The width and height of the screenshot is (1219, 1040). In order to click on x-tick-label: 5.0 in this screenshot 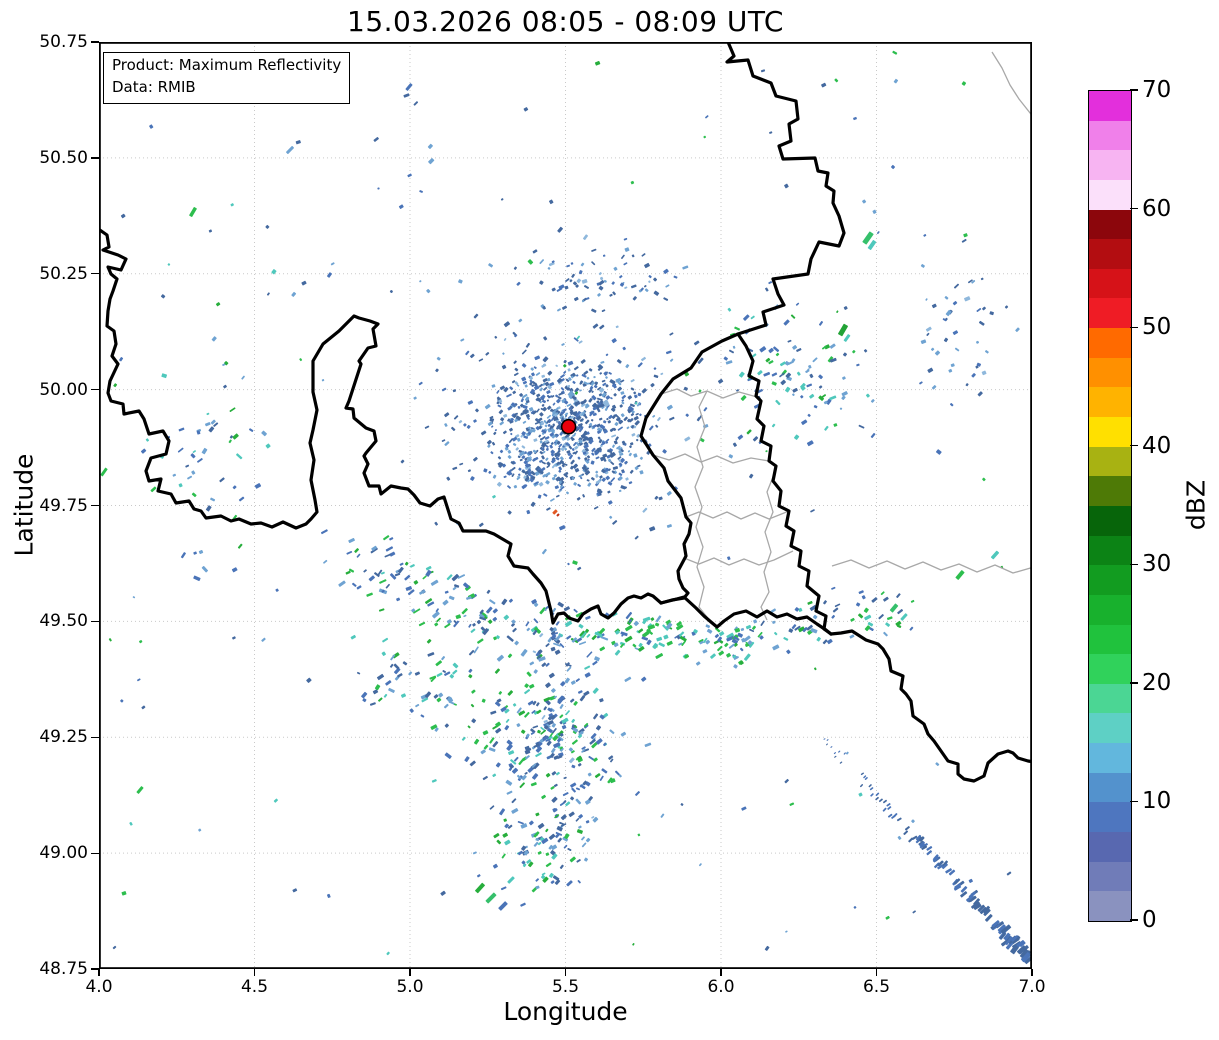, I will do `click(410, 987)`.